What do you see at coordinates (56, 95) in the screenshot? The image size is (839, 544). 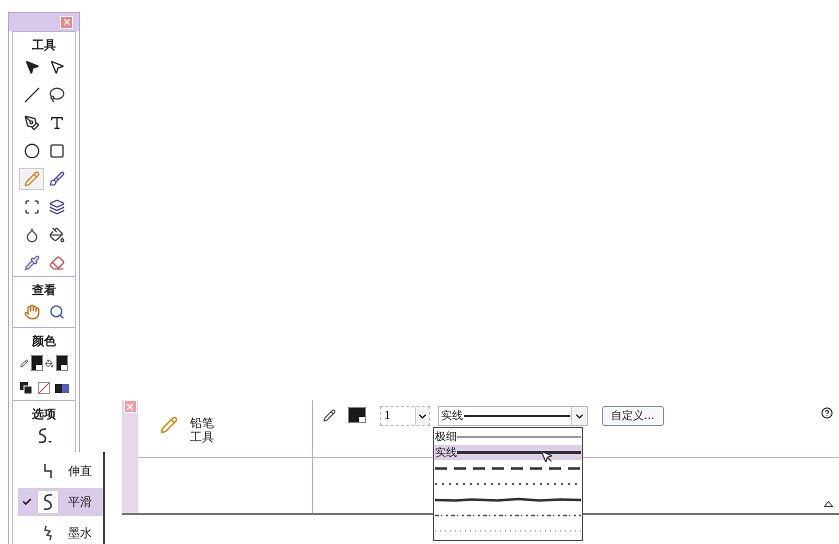 I see `lasso-icon` at bounding box center [56, 95].